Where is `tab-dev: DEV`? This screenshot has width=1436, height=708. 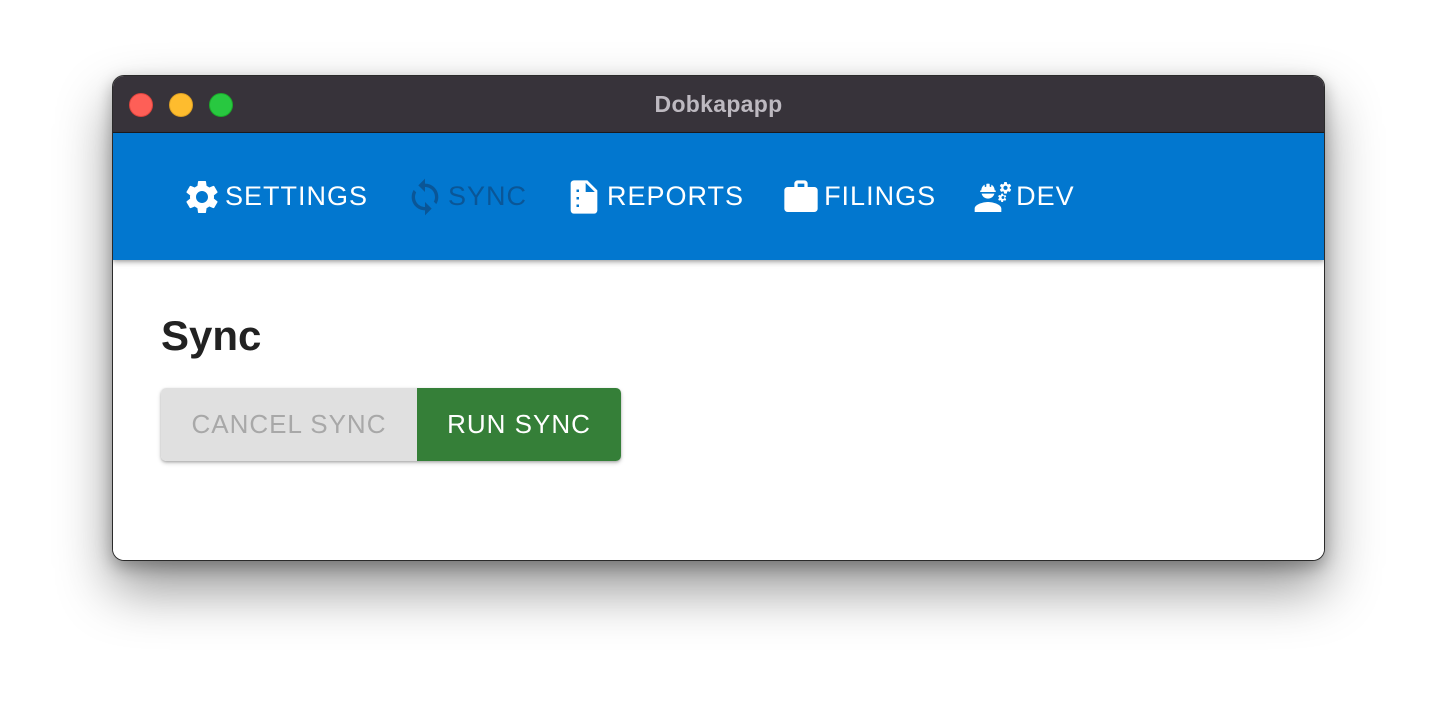
tab-dev: DEV is located at coordinates (1032, 197).